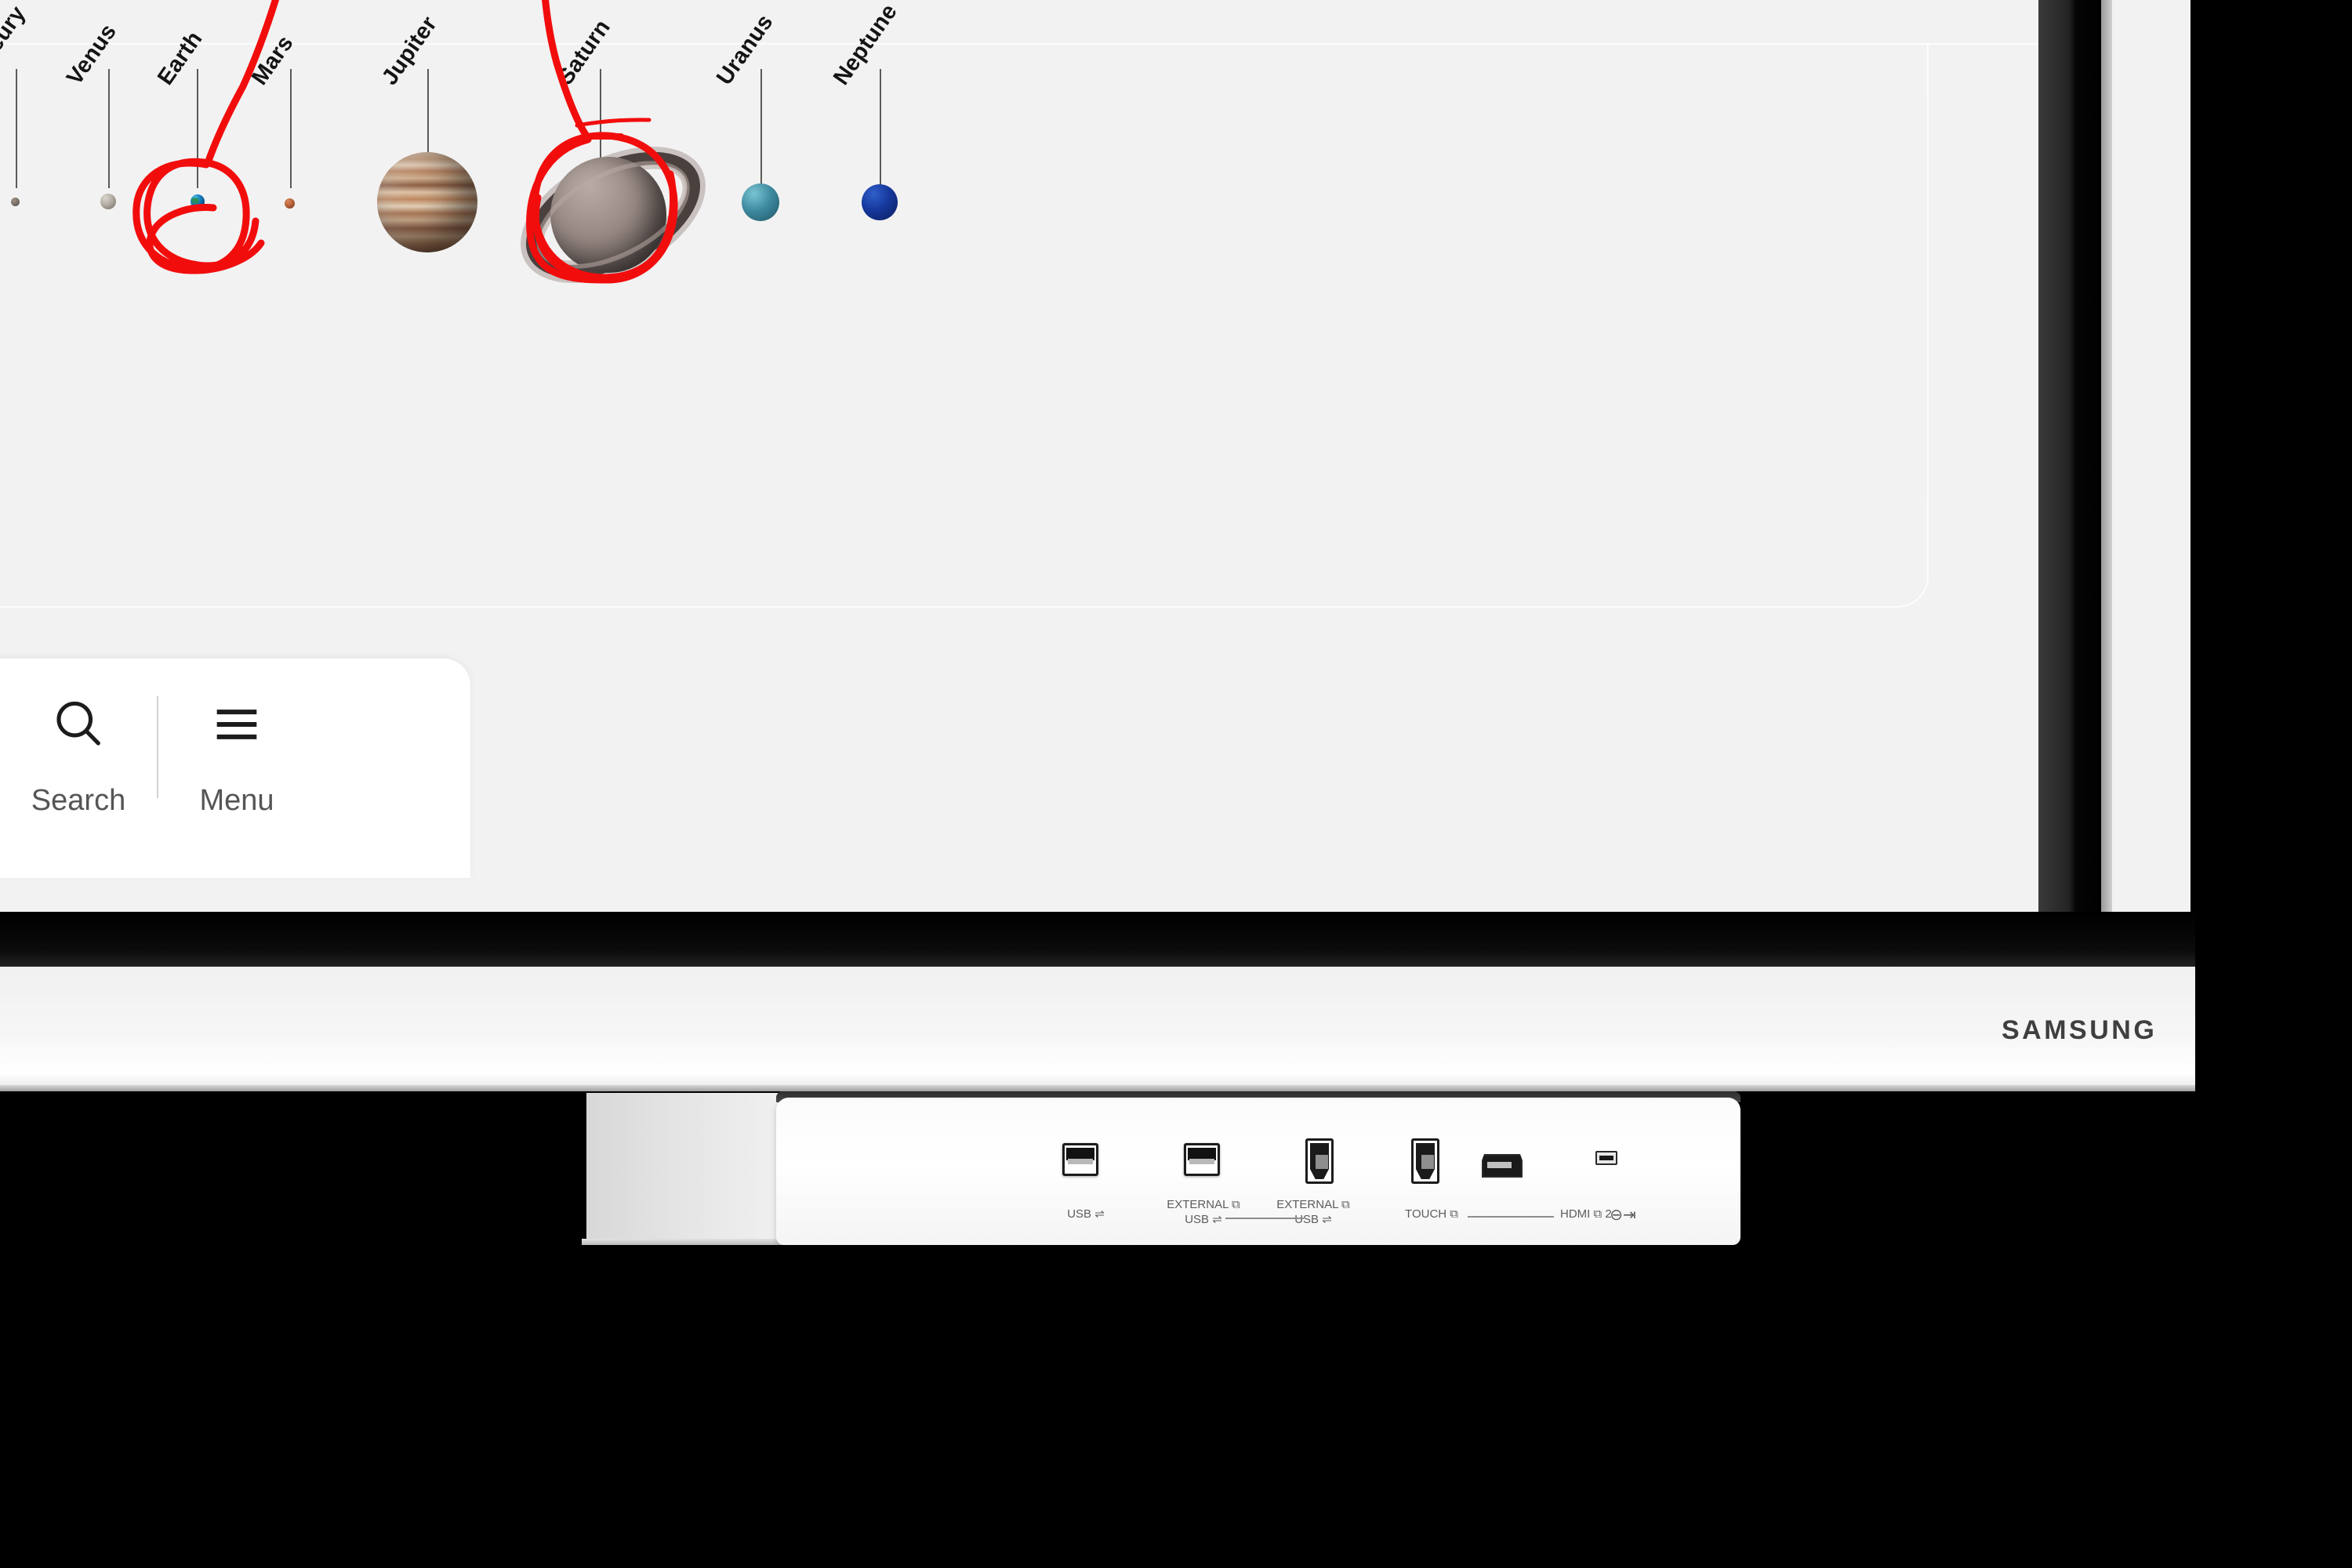 This screenshot has width=2352, height=1568. I want to click on port-pair-link-usb, so click(1264, 1218).